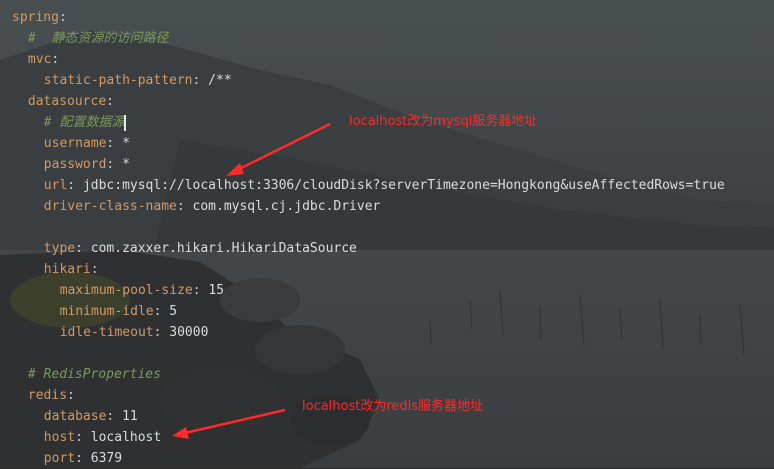 The image size is (774, 469). I want to click on yaml-comment: # 静态资源的访问路径, so click(98, 38).